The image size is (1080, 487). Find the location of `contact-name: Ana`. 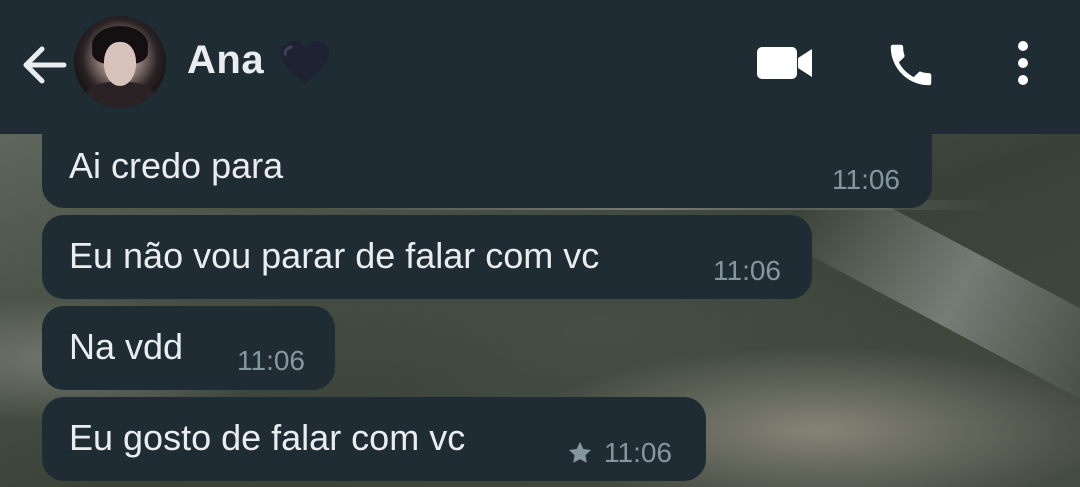

contact-name: Ana is located at coordinates (225, 60).